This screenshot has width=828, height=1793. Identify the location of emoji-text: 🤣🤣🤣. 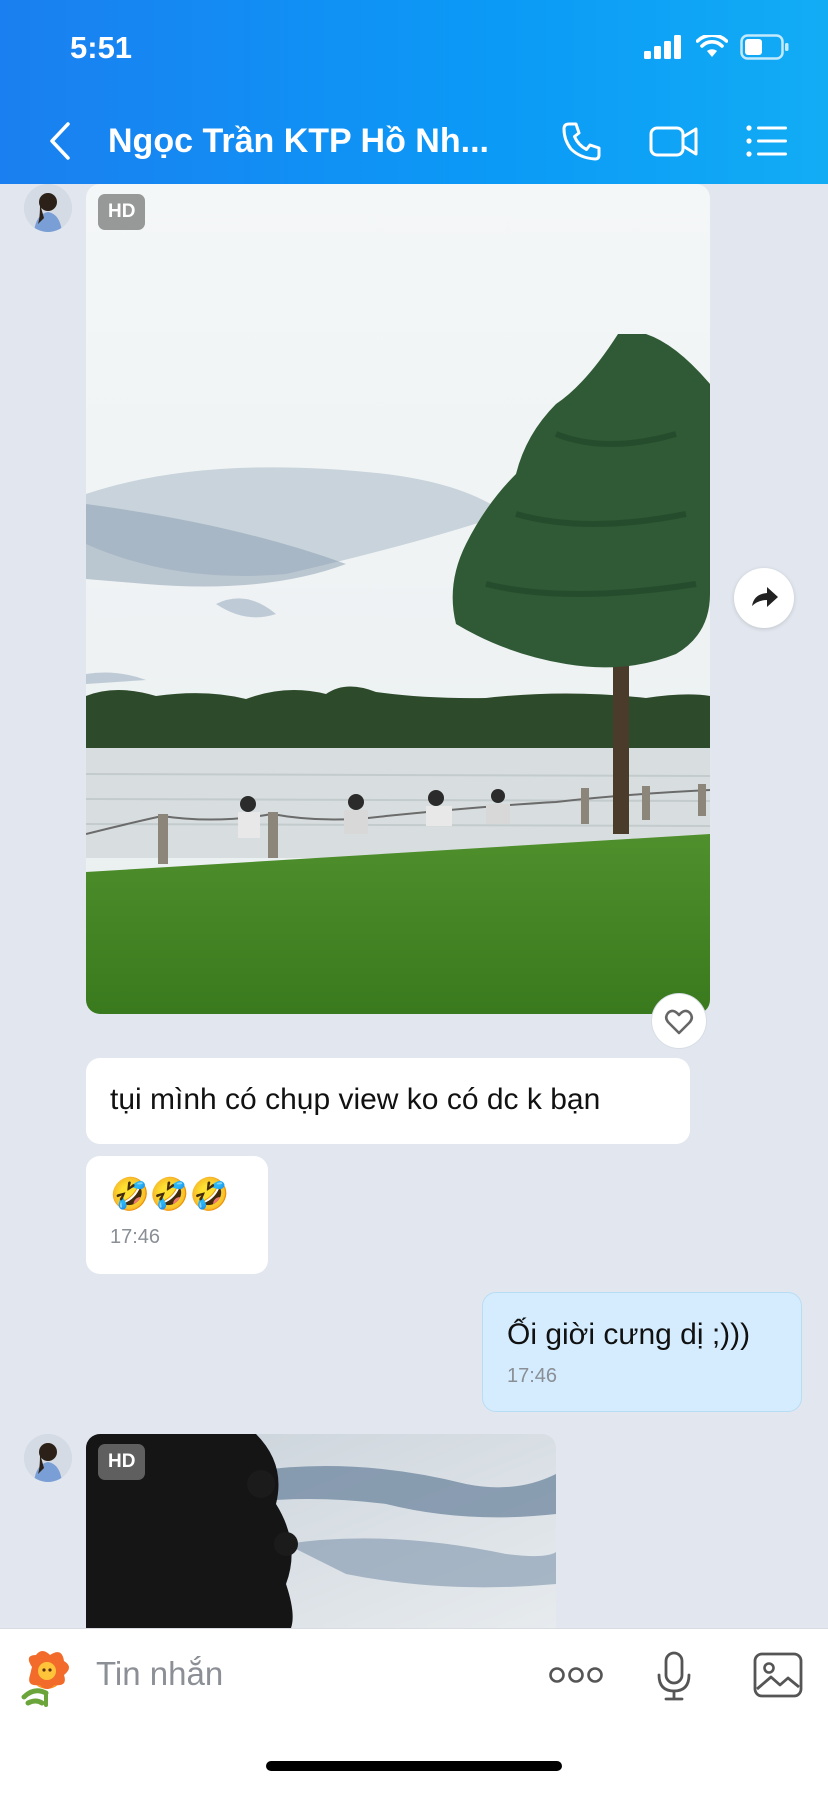
(170, 1194).